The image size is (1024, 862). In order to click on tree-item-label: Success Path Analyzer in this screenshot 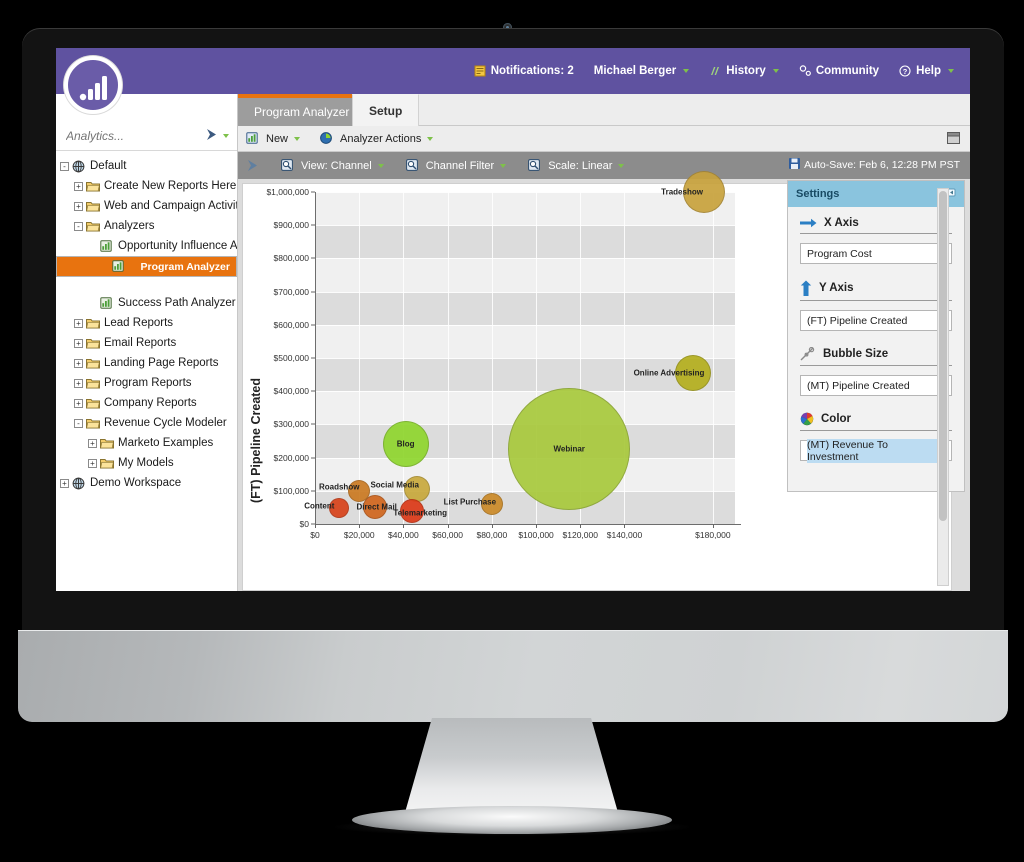, I will do `click(177, 303)`.